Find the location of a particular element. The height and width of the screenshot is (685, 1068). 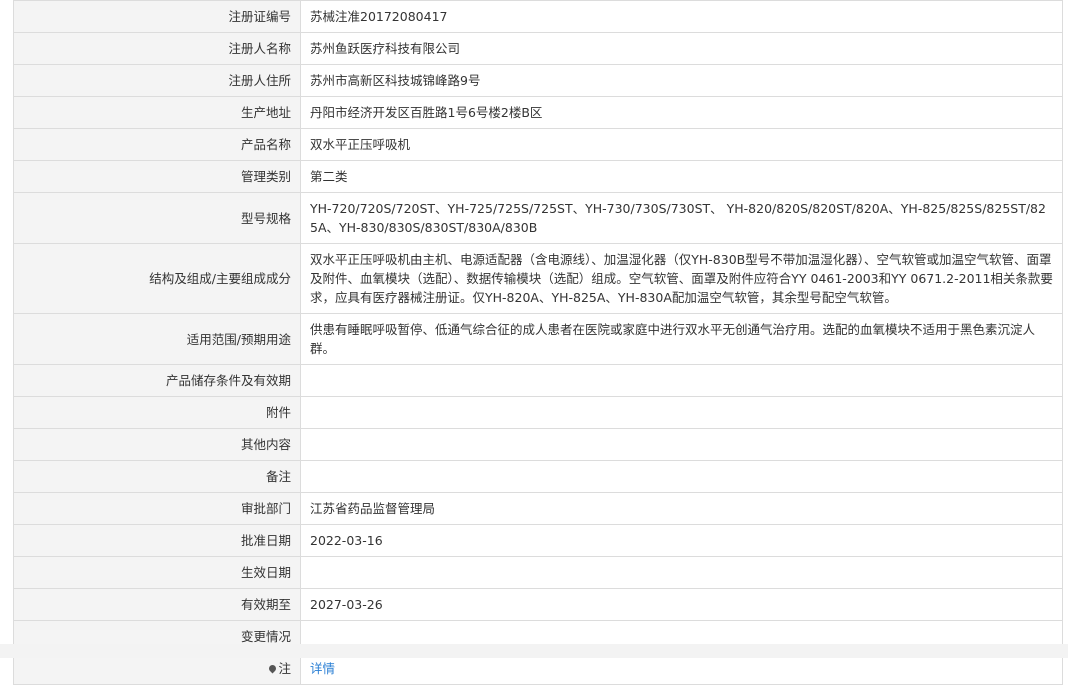

row-label: 其他内容 is located at coordinates (157, 444).